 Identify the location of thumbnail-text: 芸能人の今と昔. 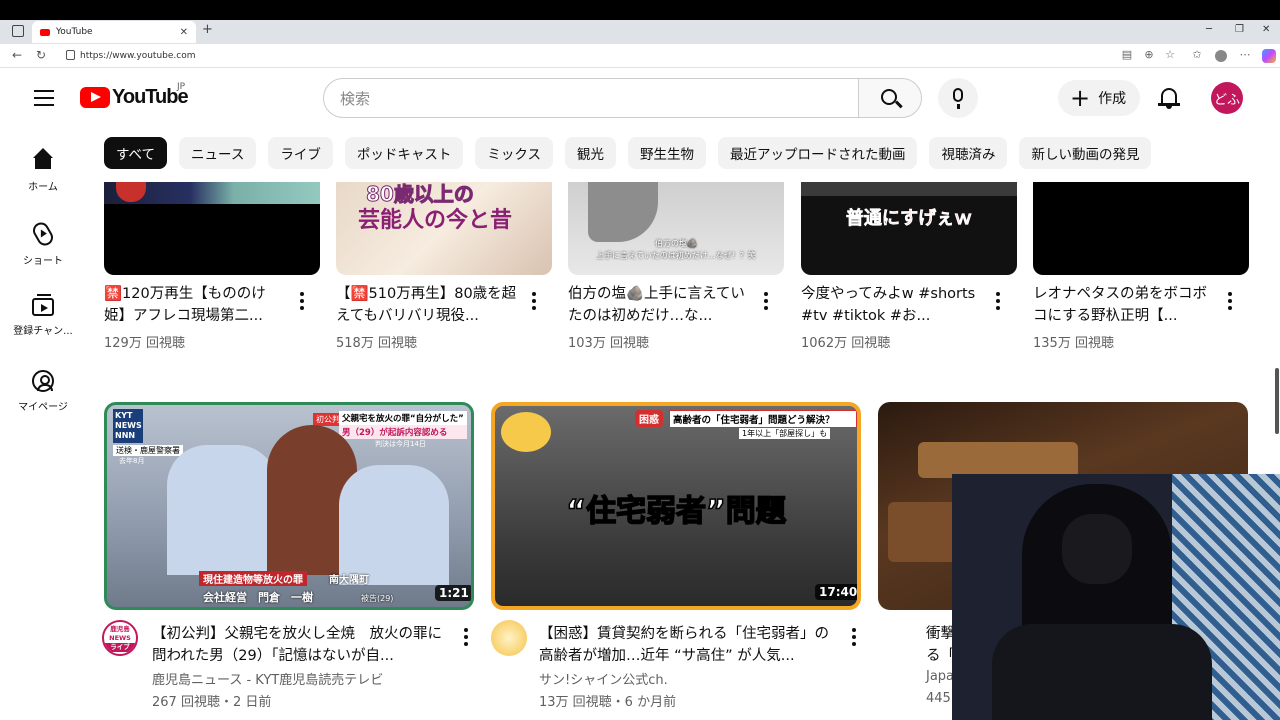
(435, 220).